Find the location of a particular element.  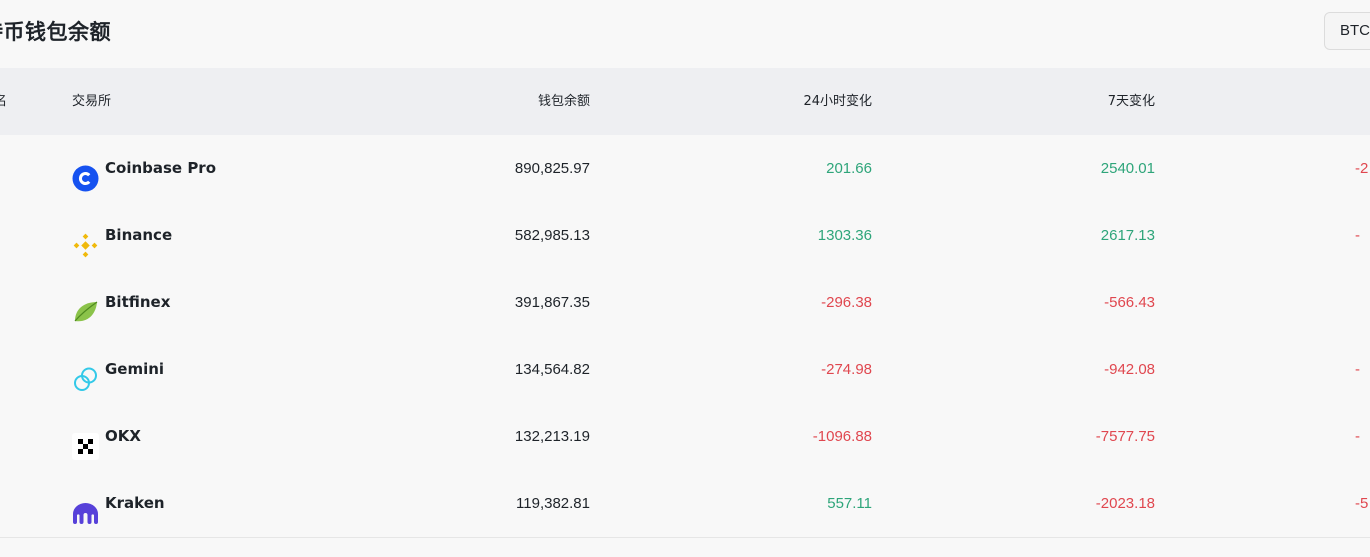

balance-value: 119,382.81 is located at coordinates (553, 503).